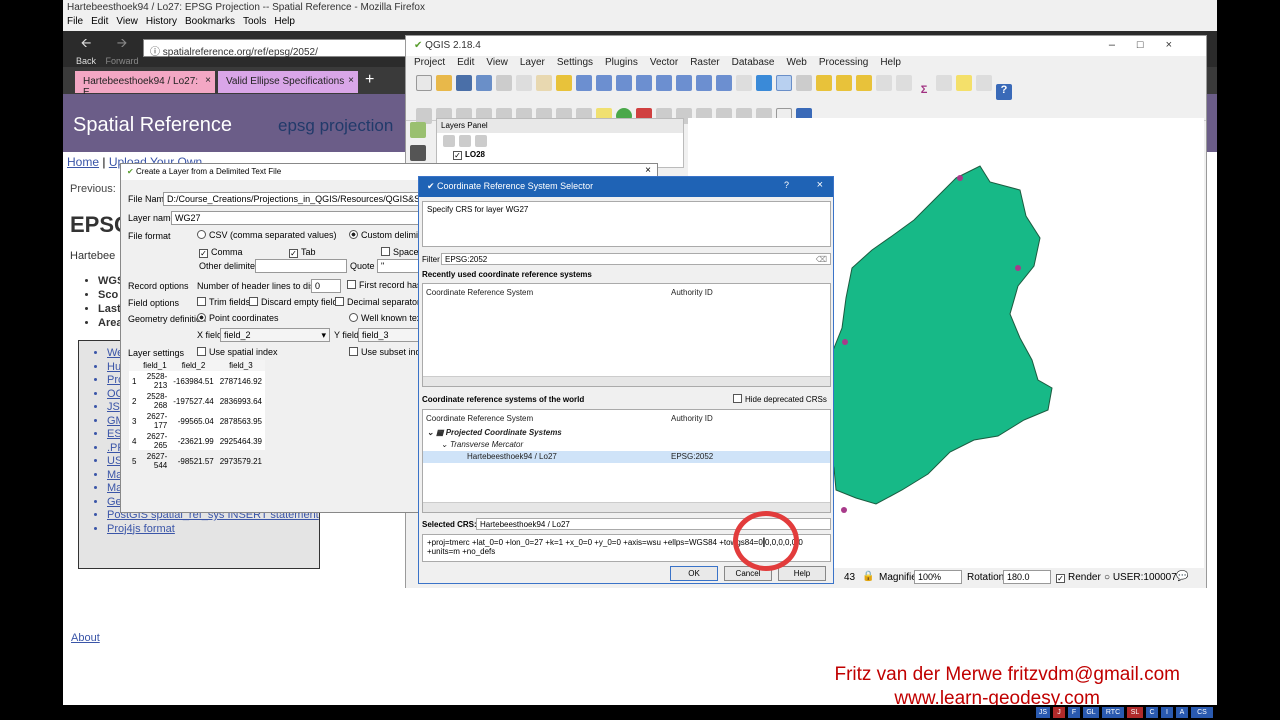  I want to click on zoom-selection-icon, so click(644, 83).